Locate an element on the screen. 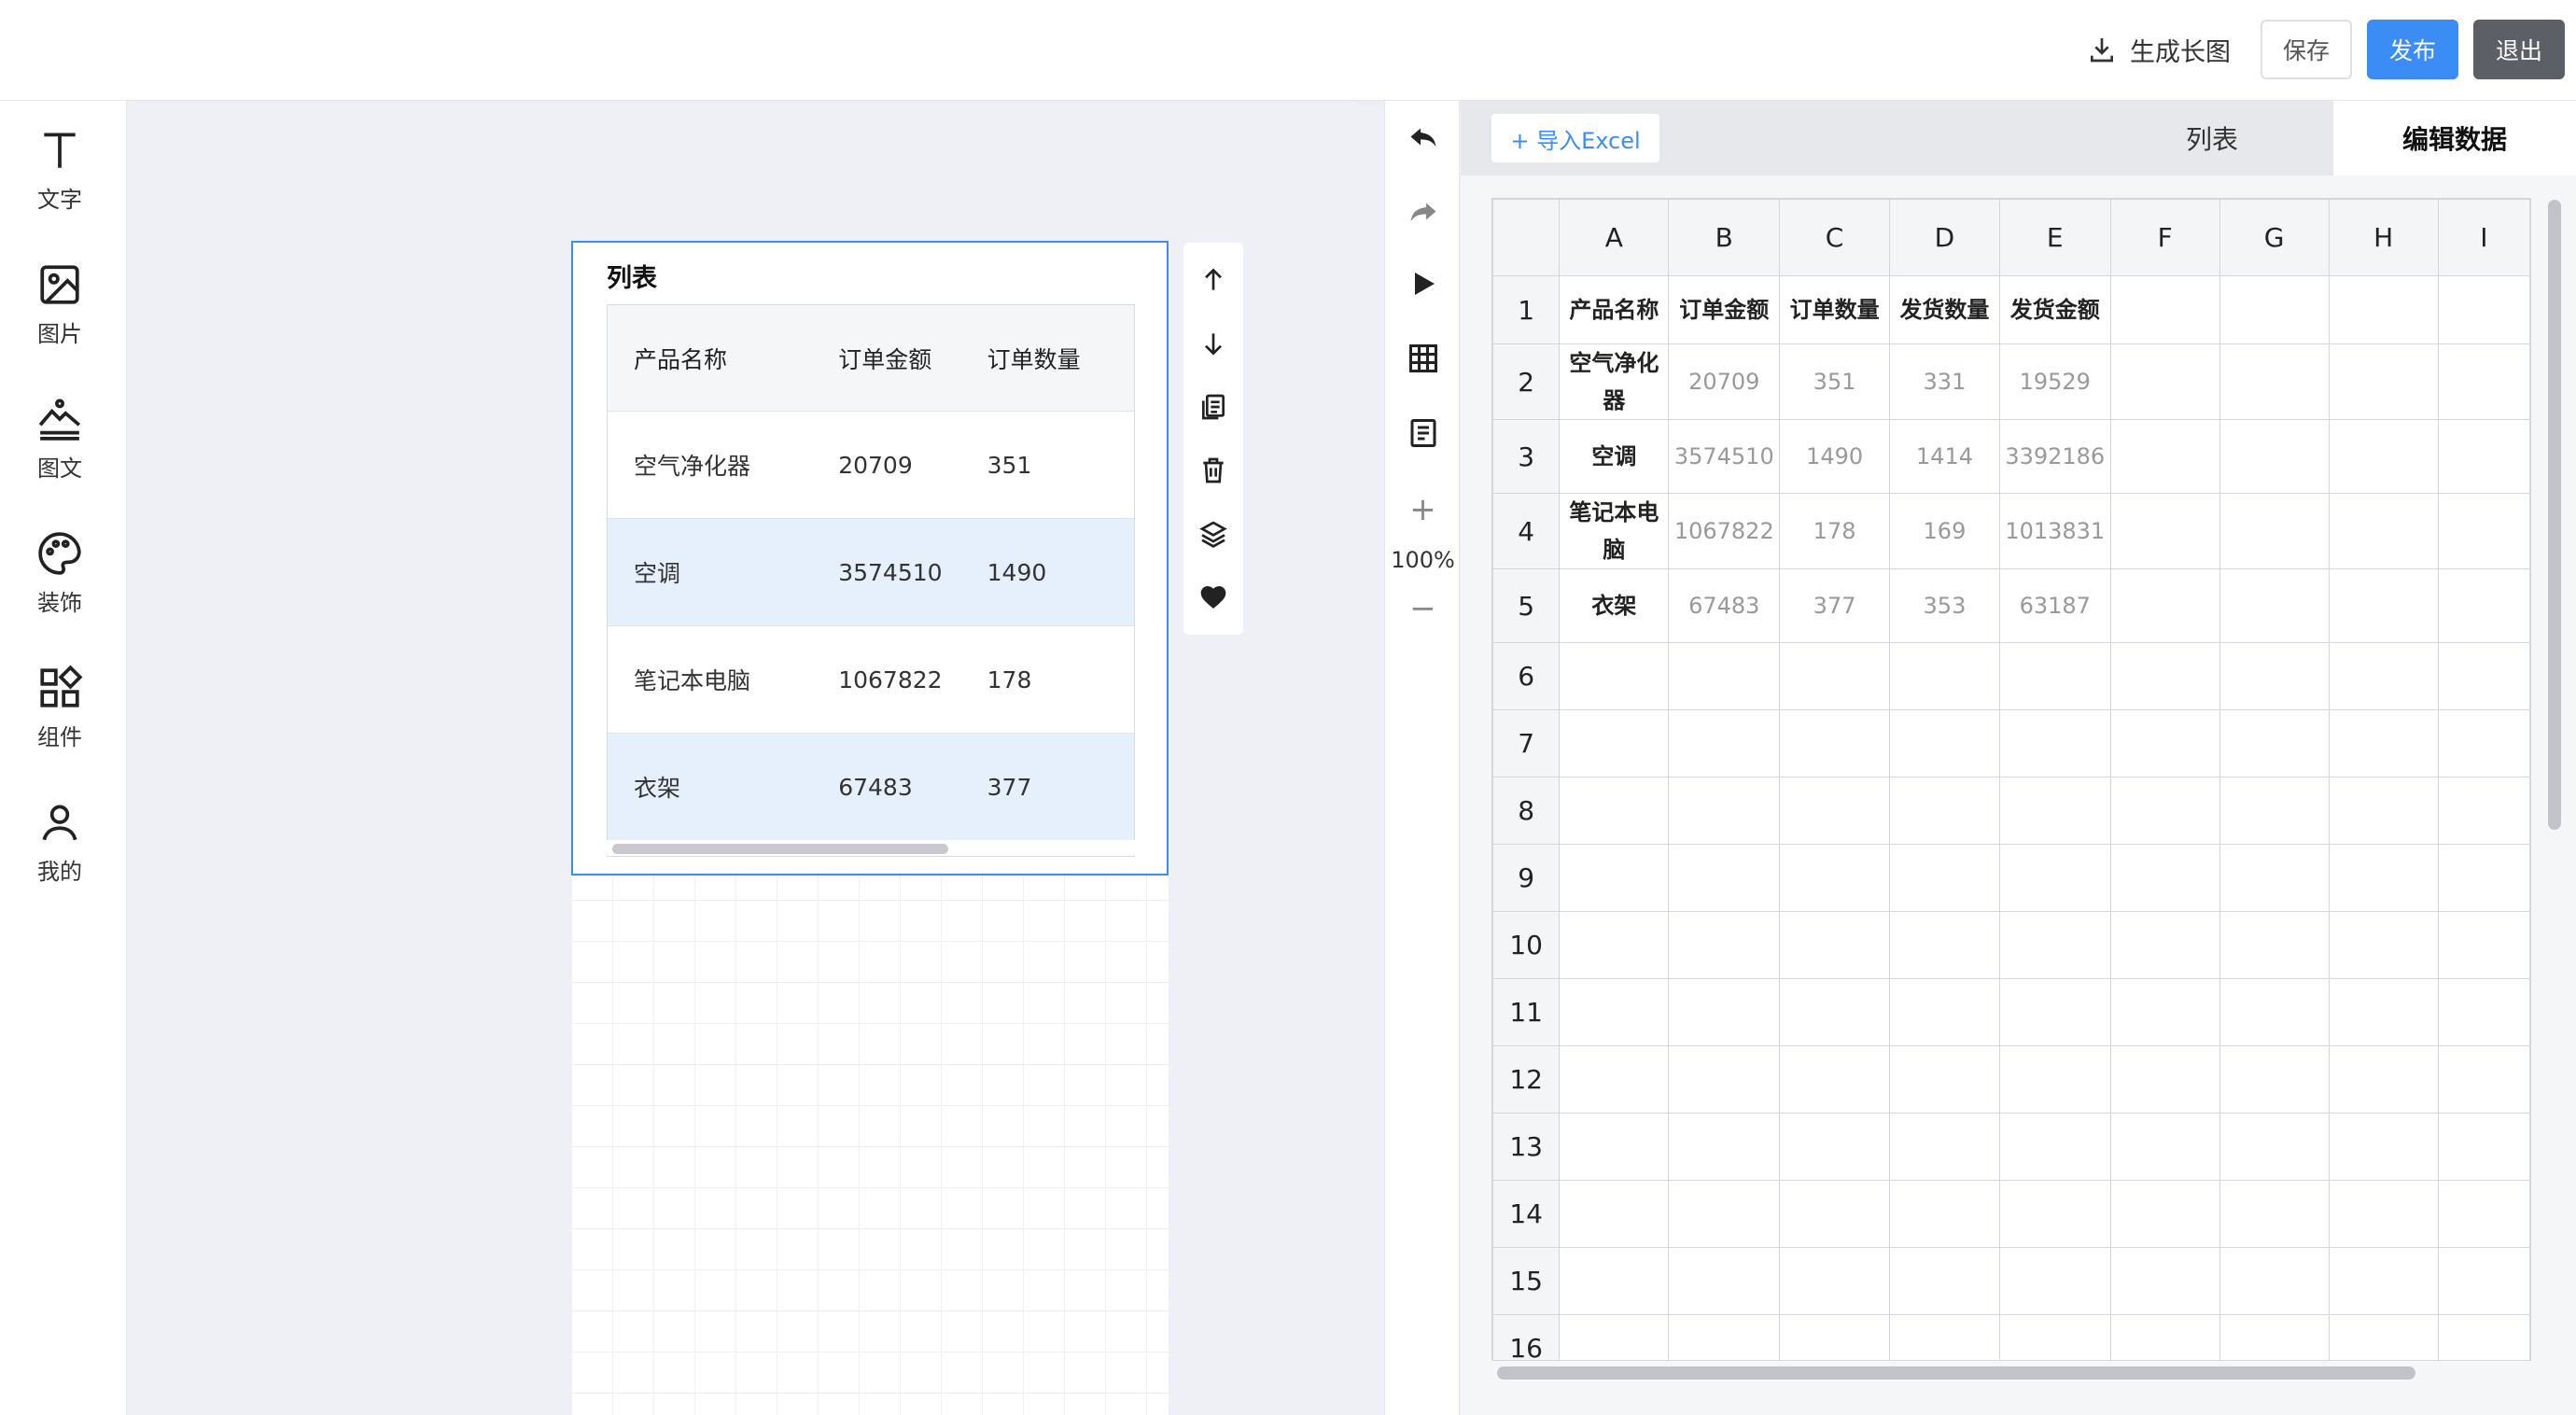 This screenshot has width=2576, height=1415. spreadsheet-cell: 订单数量 is located at coordinates (1835, 309).